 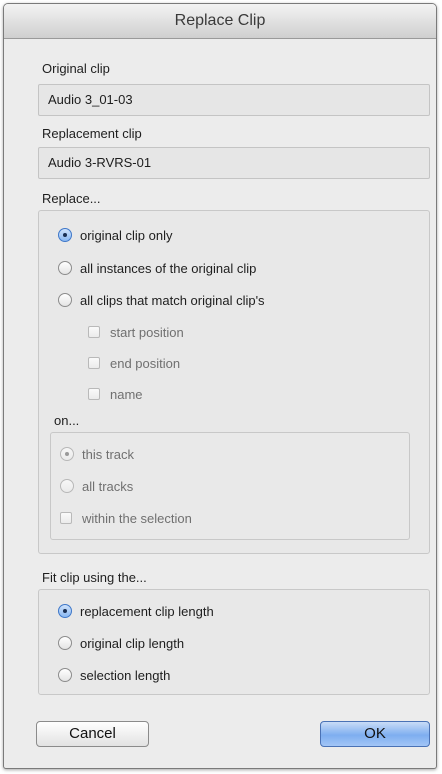 What do you see at coordinates (134, 363) in the screenshot?
I see `checkbox-end-position: end position` at bounding box center [134, 363].